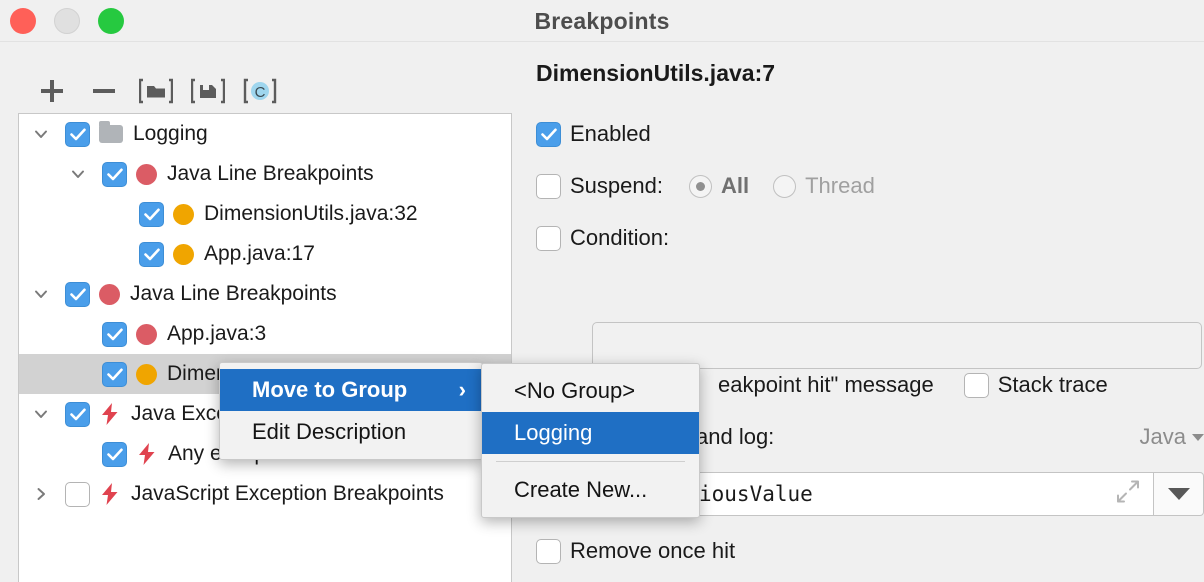 The image size is (1204, 582). I want to click on c-circle-icon: C, so click(260, 91).